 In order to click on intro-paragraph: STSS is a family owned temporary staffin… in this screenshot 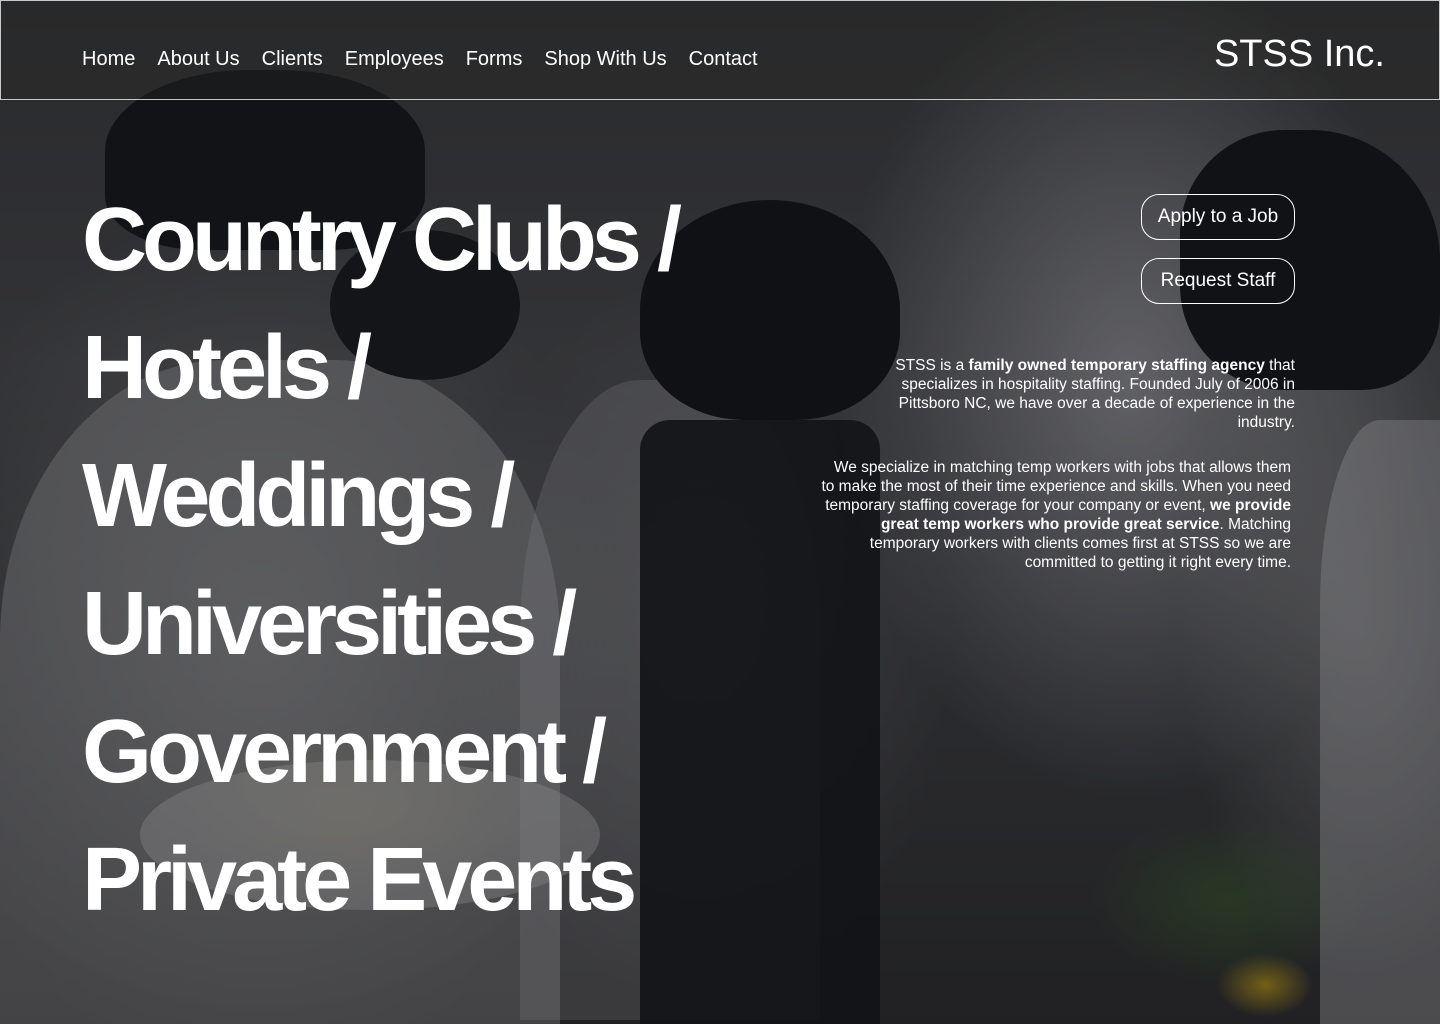, I will do `click(1085, 394)`.